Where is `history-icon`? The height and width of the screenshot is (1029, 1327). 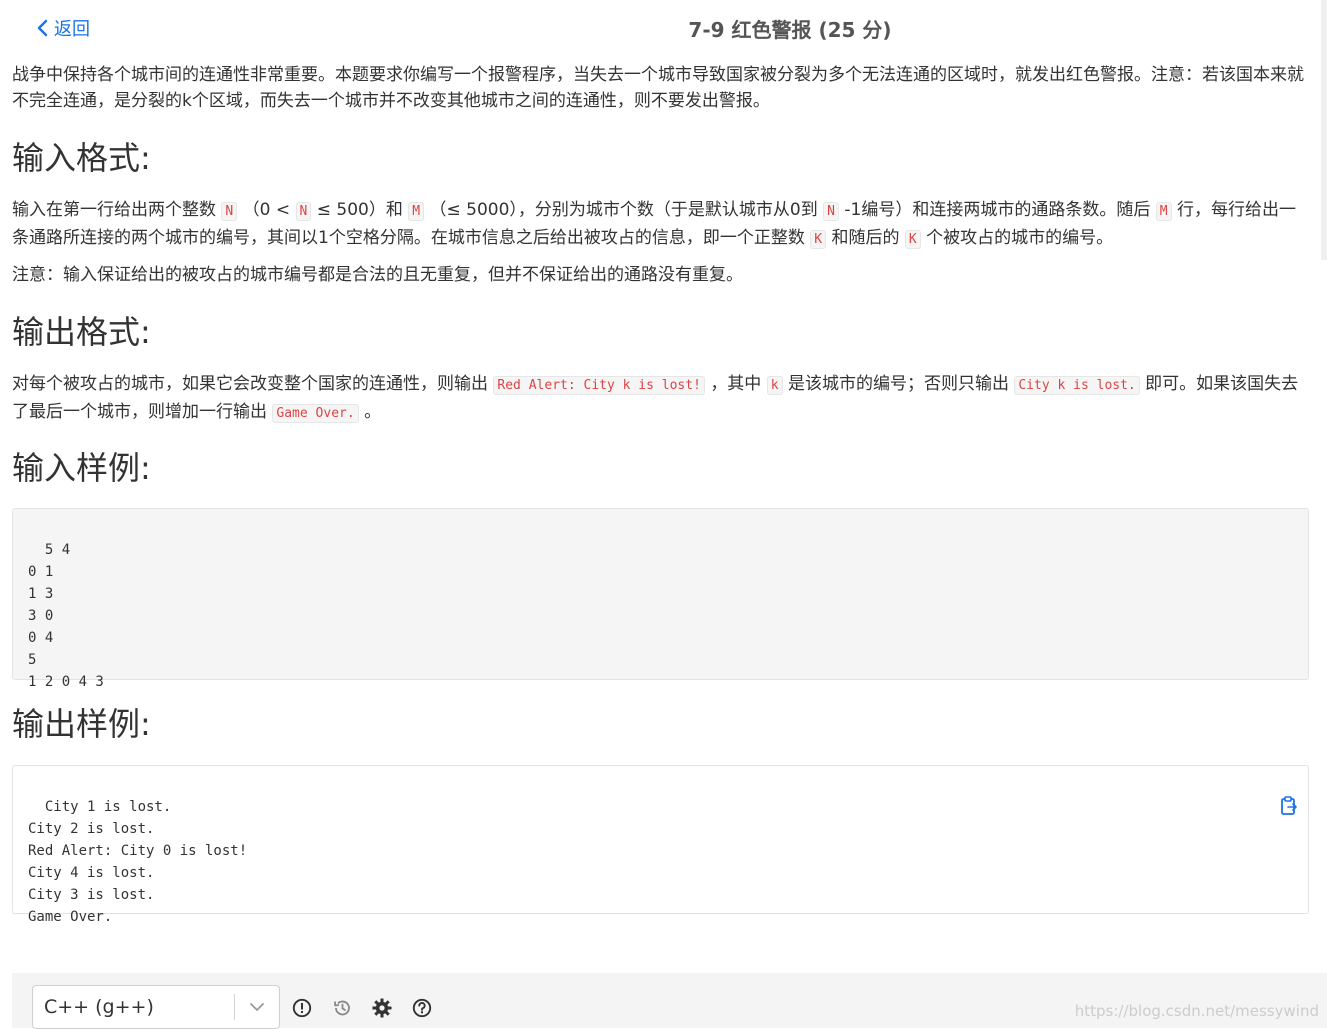 history-icon is located at coordinates (342, 1008).